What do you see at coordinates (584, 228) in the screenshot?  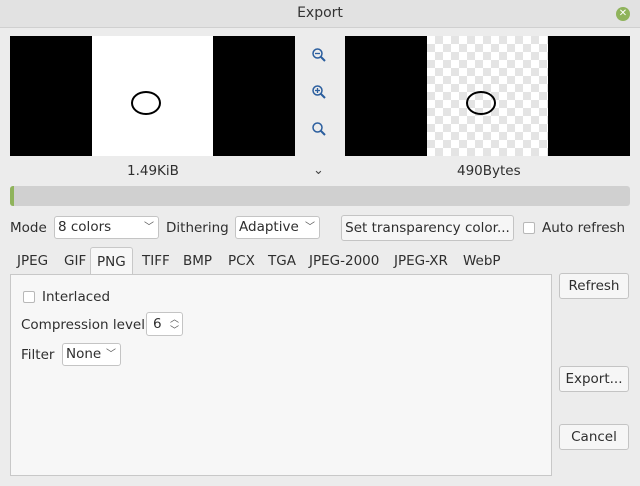 I see `auto-refresh-label: Auto refresh` at bounding box center [584, 228].